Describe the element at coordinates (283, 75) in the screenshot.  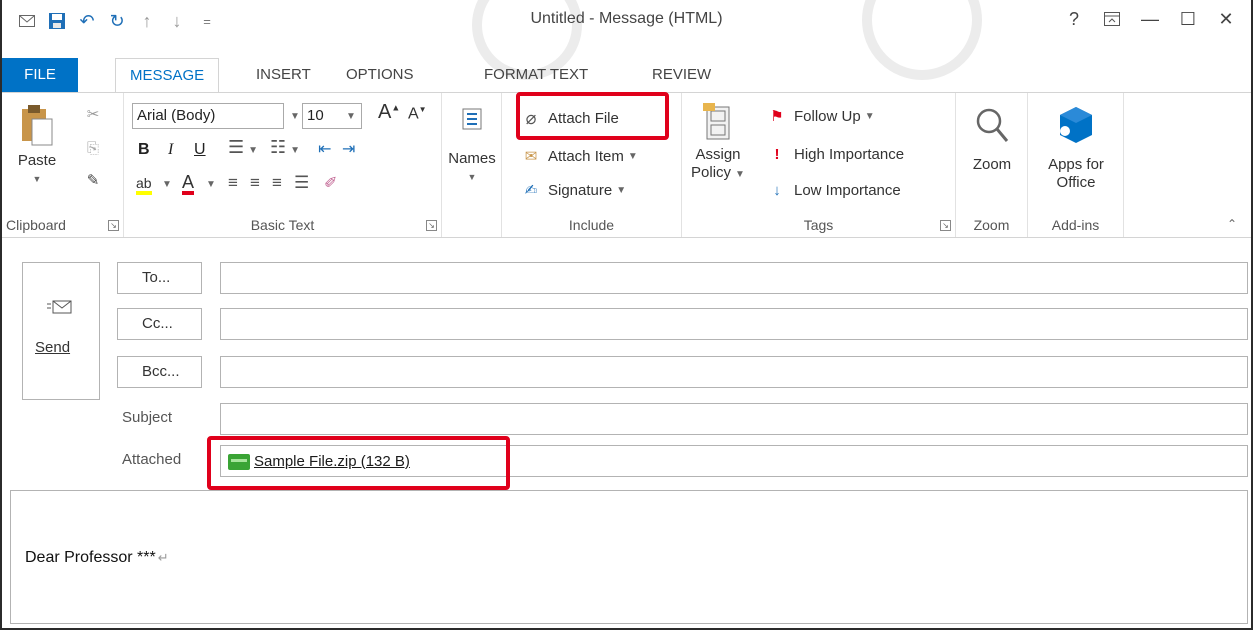
I see `tab-insert: INSERT` at that location.